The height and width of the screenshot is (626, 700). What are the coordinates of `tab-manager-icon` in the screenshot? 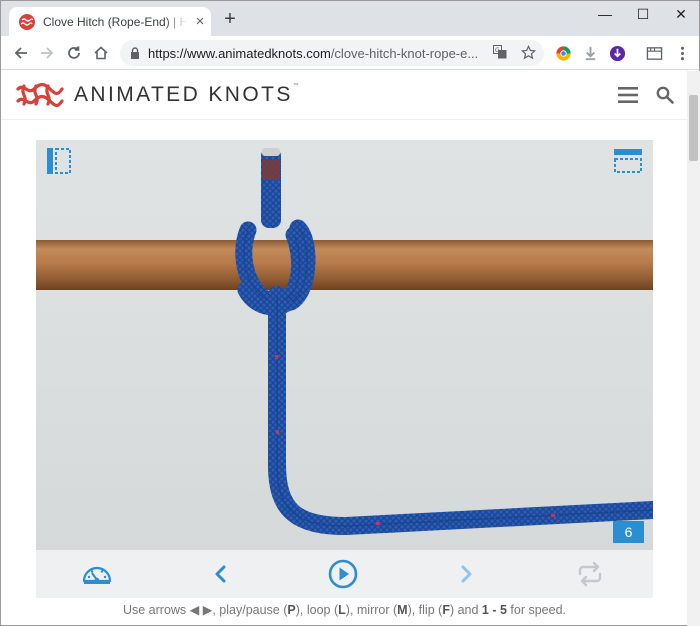 It's located at (654, 53).